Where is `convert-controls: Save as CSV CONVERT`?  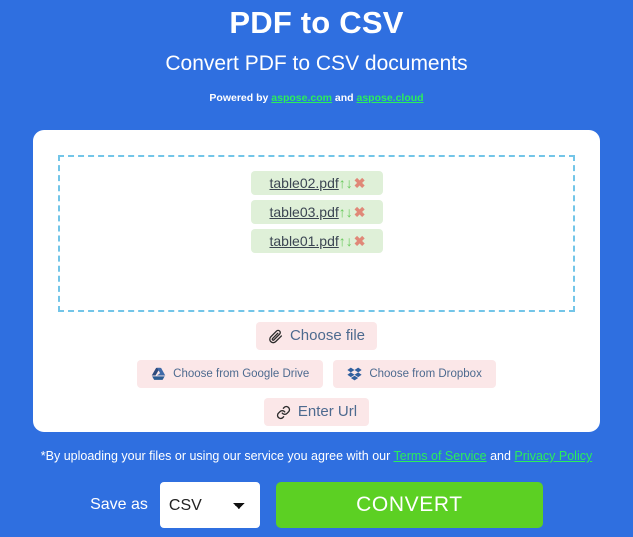
convert-controls: Save as CSV CONVERT is located at coordinates (316, 505).